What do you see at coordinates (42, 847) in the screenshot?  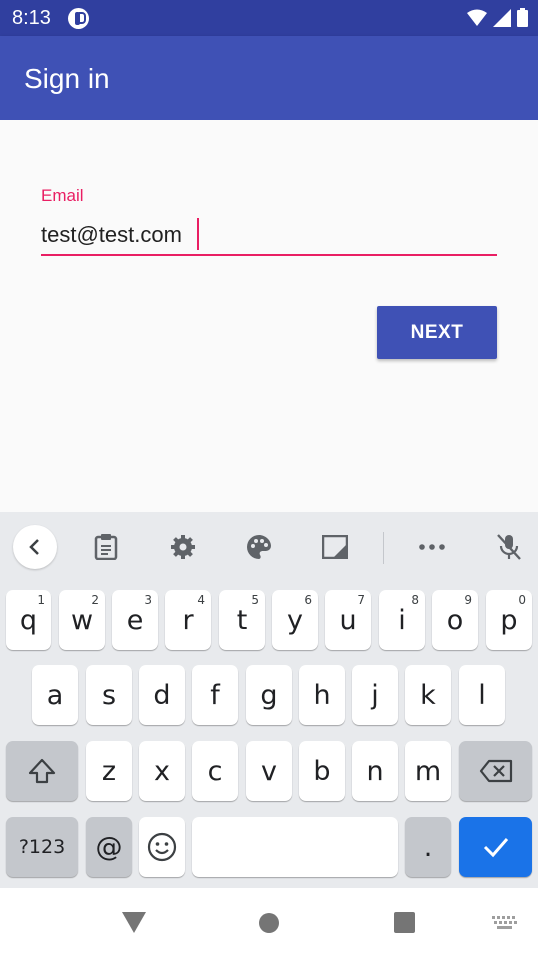 I see `symbols-key: ?123` at bounding box center [42, 847].